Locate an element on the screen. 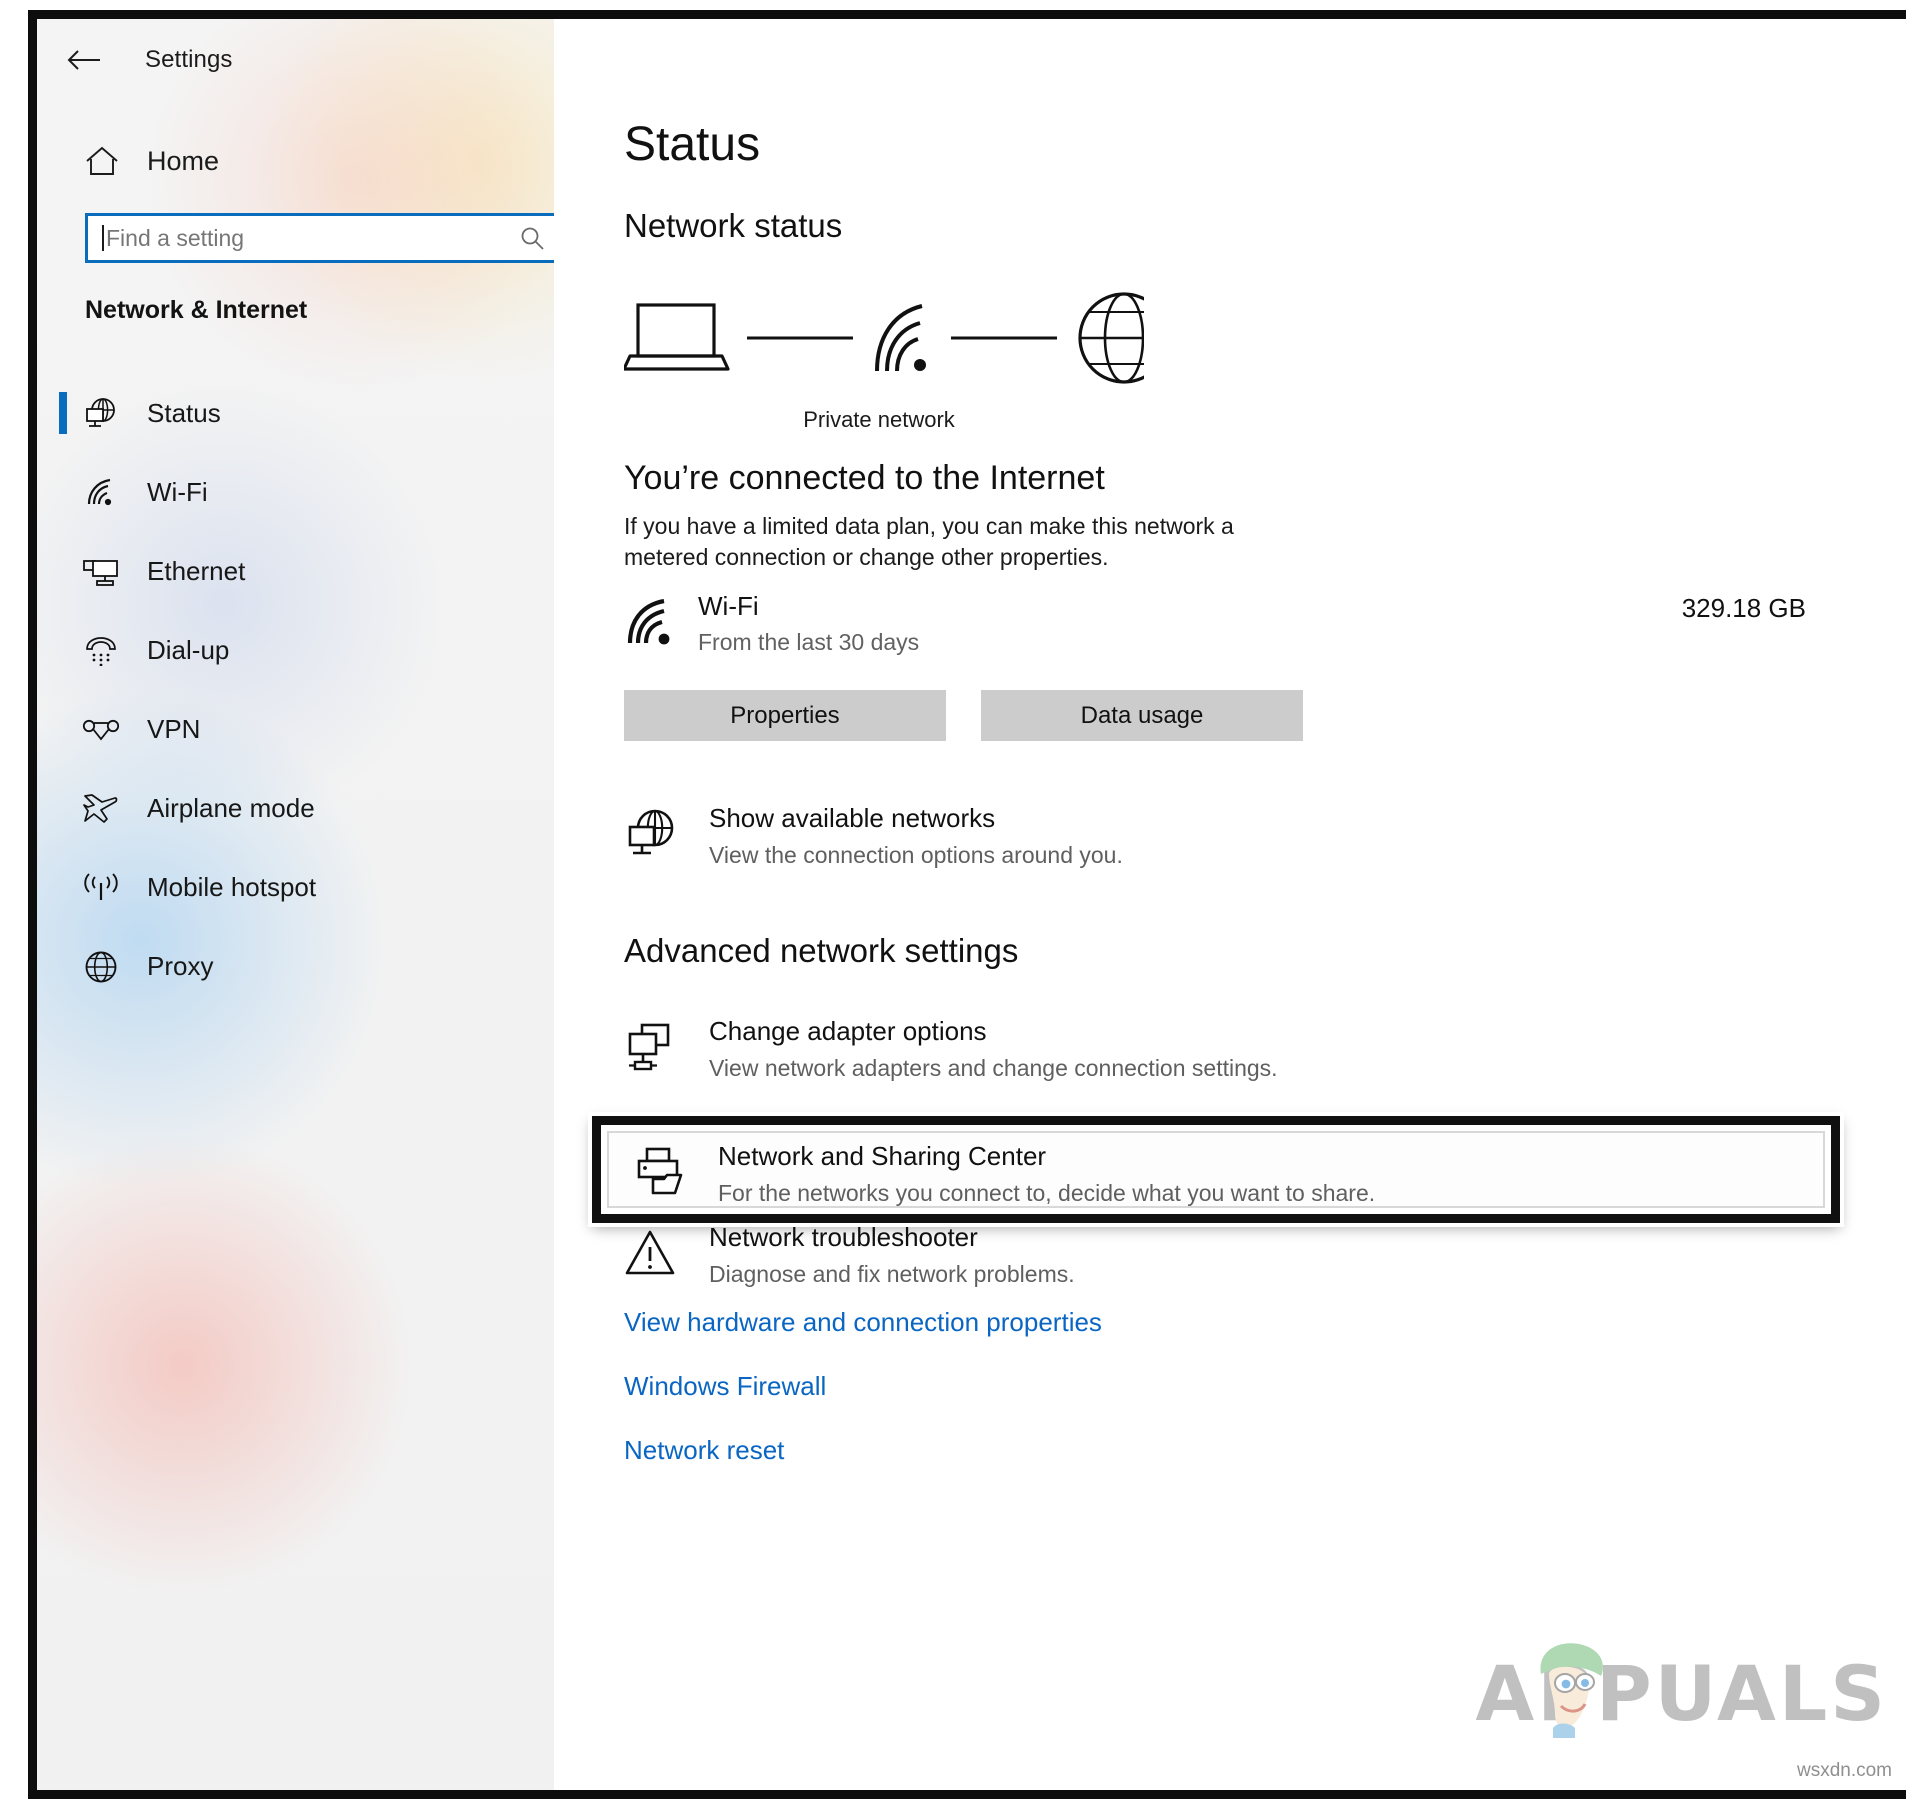  show-networks-title: Show available networks is located at coordinates (852, 818).